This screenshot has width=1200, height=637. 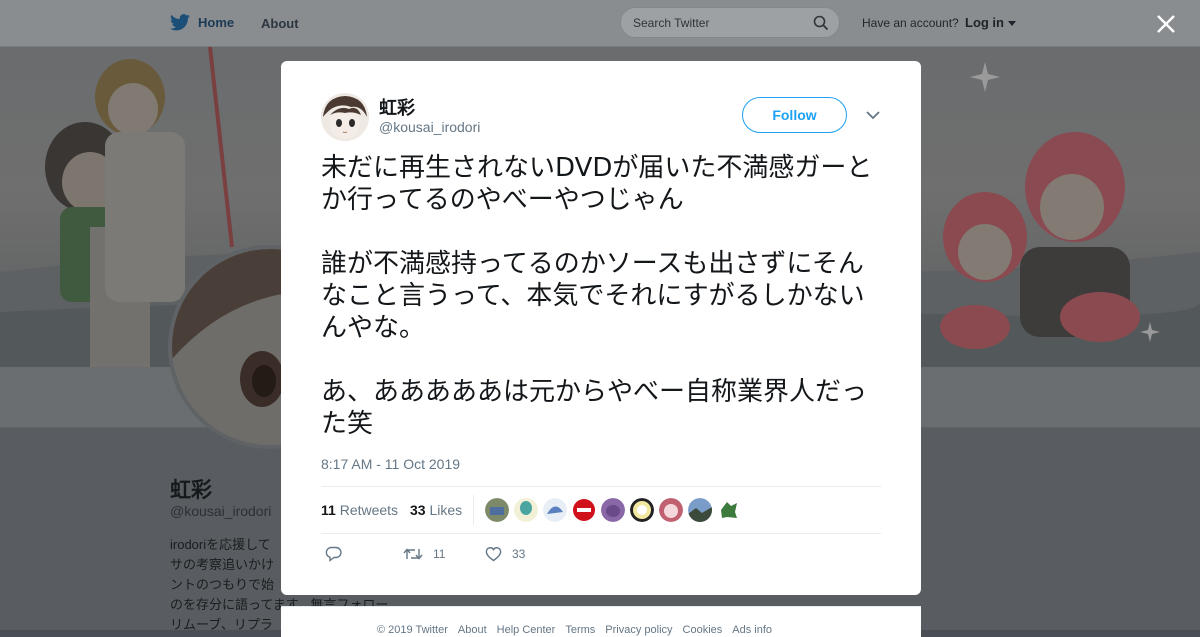 I want to click on tweet-stats: 11 Retweets 33 Likes, so click(x=601, y=510).